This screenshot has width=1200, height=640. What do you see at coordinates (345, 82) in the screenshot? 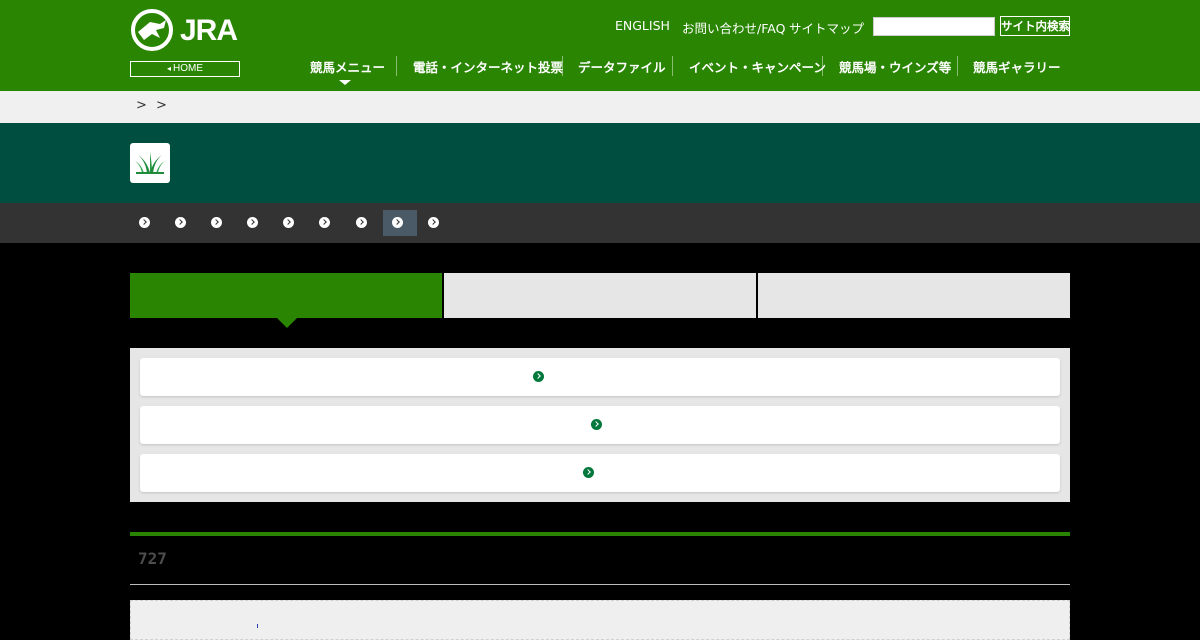
I see `caret-down-icon` at bounding box center [345, 82].